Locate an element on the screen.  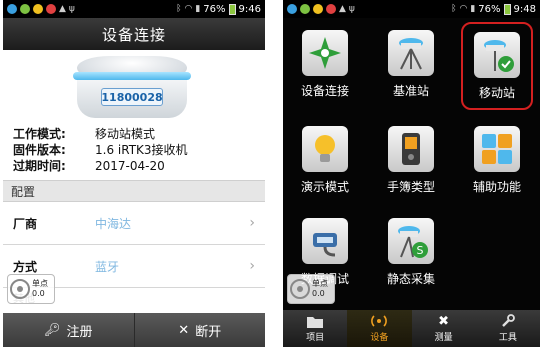
tab-measure: ✖ 测量 is located at coordinates (444, 328).